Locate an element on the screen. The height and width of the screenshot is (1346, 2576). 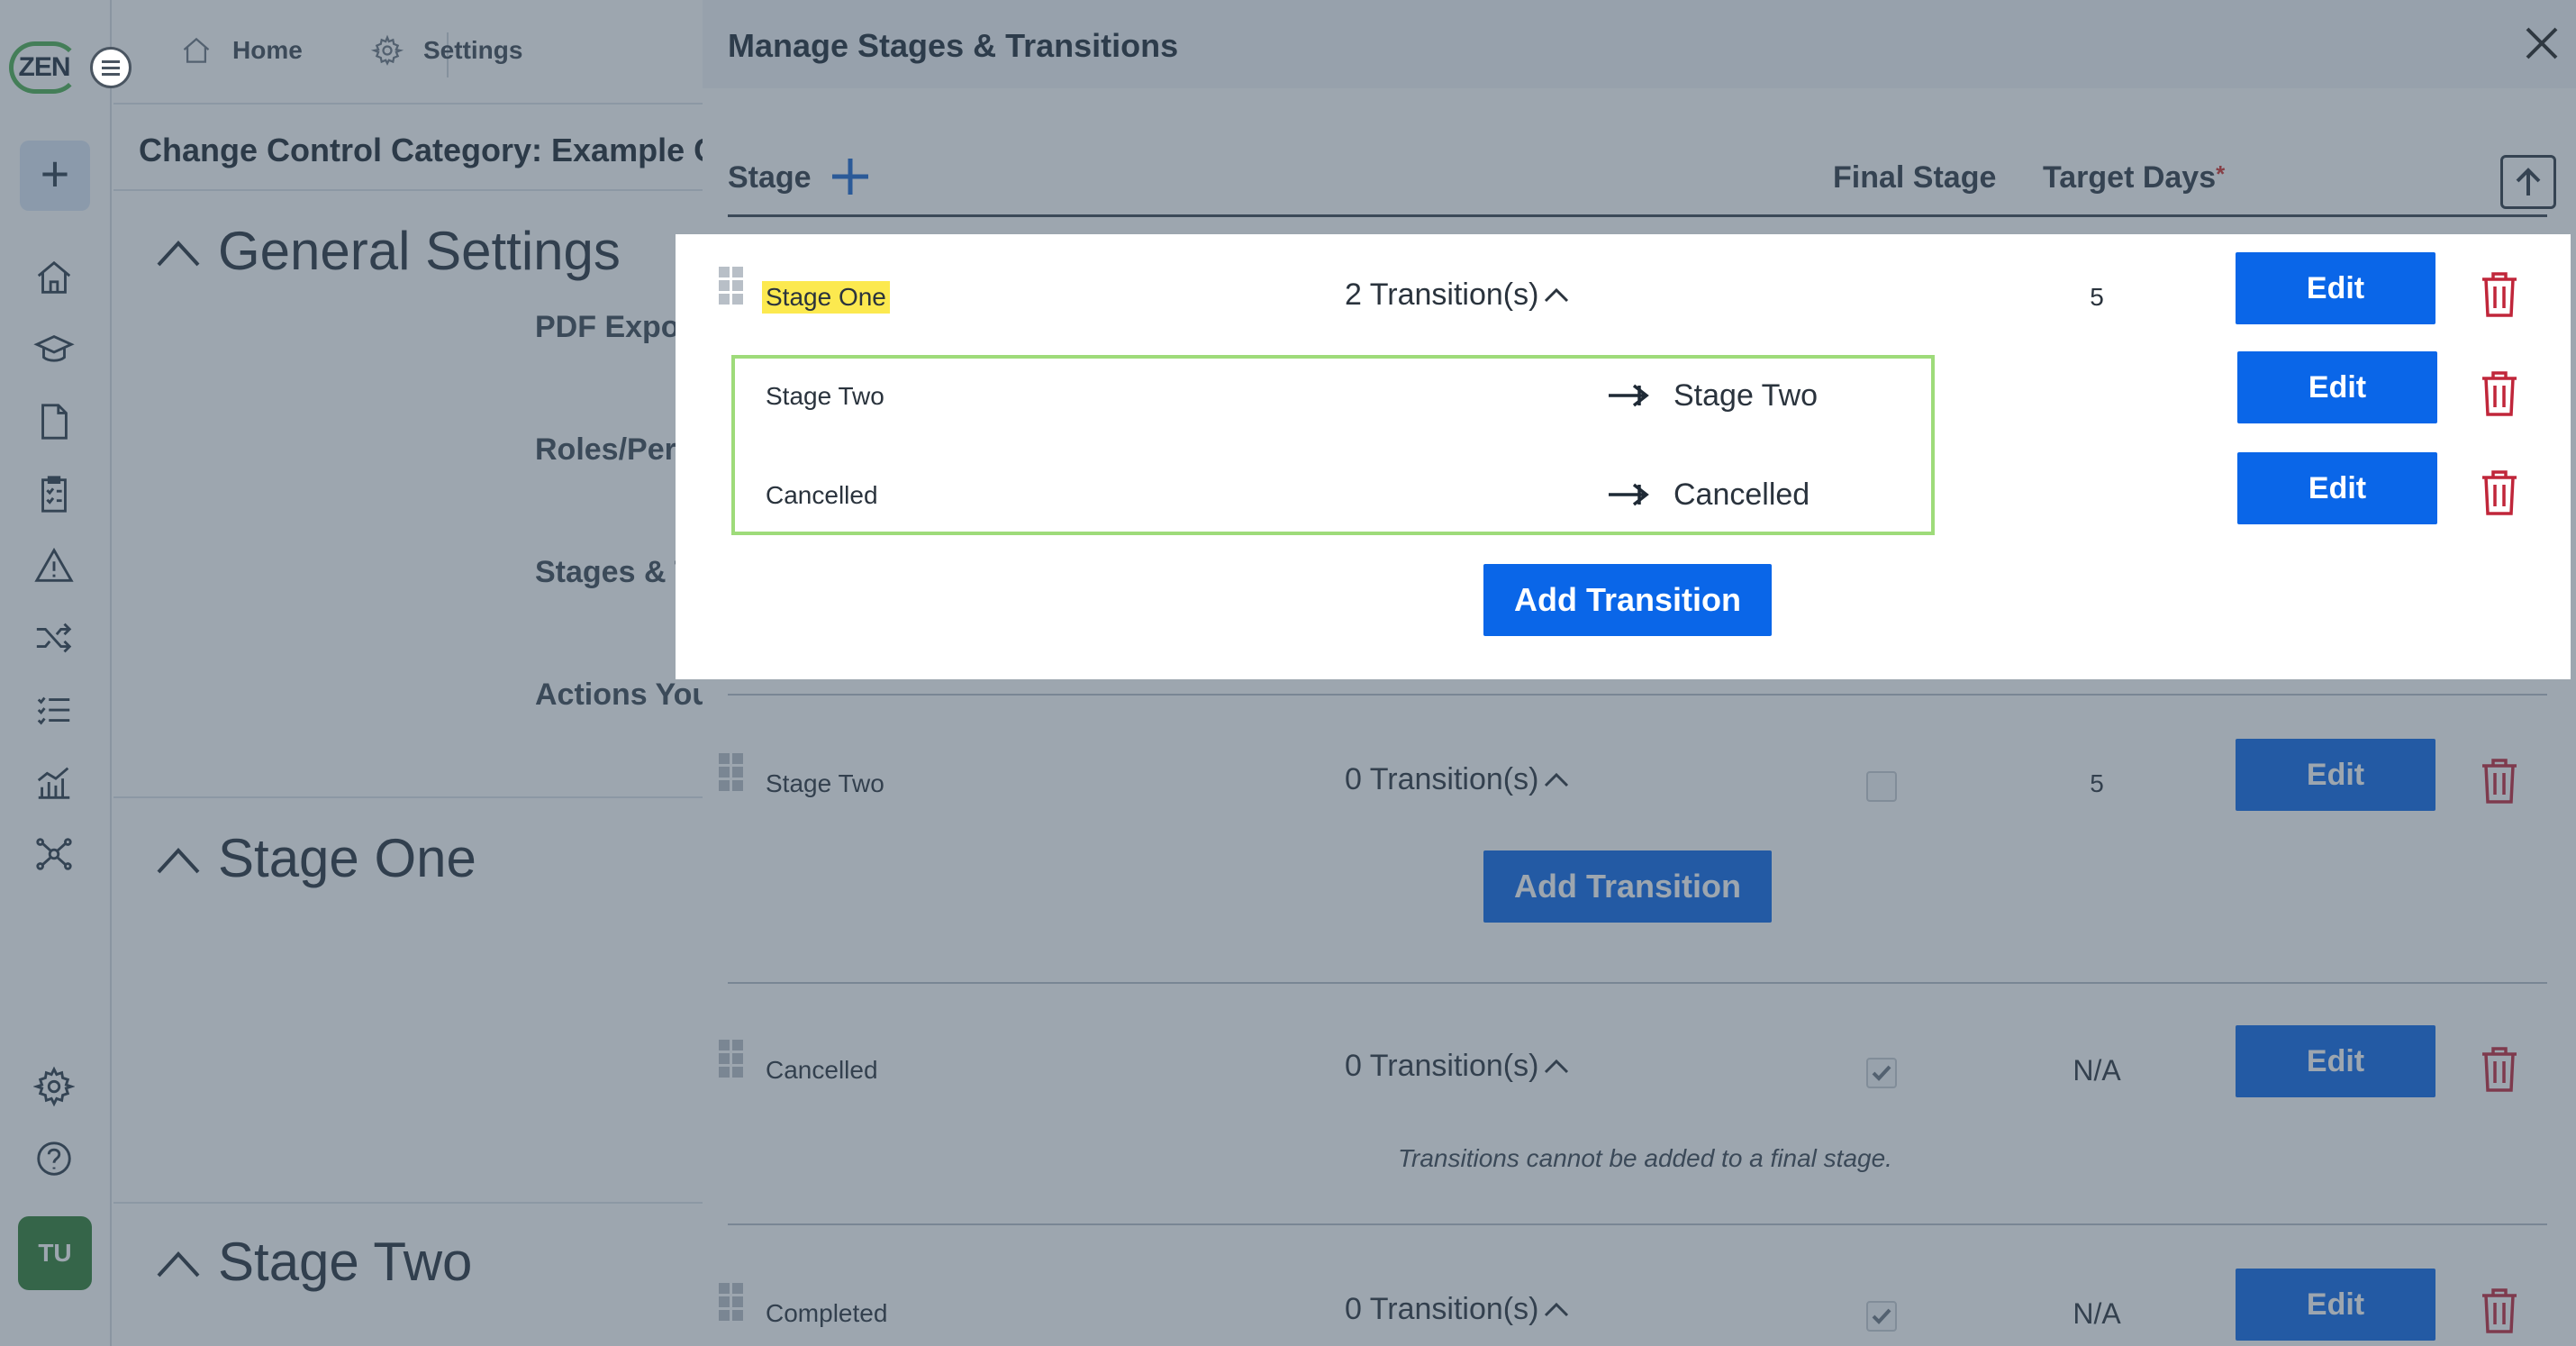
transitions-count: 2 Transition(s) is located at coordinates (1442, 294).